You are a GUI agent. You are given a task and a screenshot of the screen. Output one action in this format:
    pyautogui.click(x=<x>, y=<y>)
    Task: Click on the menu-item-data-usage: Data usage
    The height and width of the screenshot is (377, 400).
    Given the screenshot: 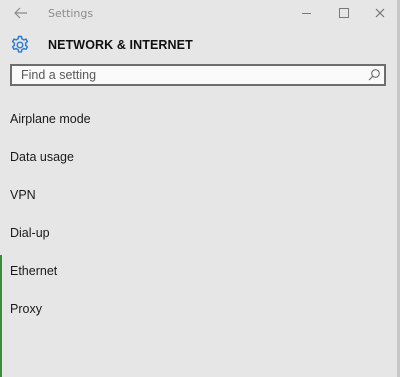 What is the action you would take?
    pyautogui.click(x=198, y=157)
    